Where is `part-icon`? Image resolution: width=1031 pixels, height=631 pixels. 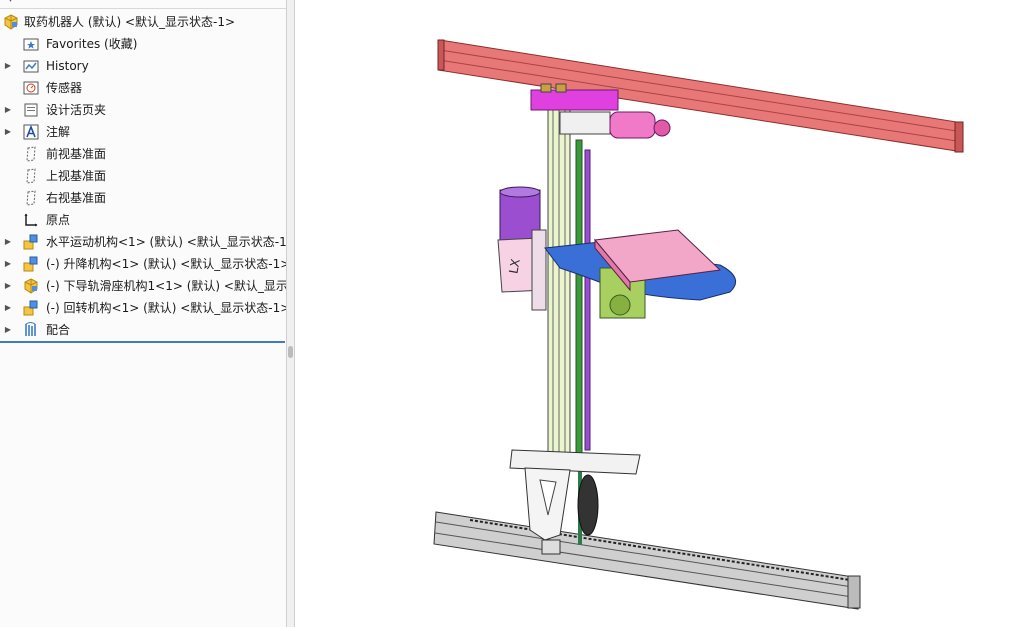 part-icon is located at coordinates (31, 286).